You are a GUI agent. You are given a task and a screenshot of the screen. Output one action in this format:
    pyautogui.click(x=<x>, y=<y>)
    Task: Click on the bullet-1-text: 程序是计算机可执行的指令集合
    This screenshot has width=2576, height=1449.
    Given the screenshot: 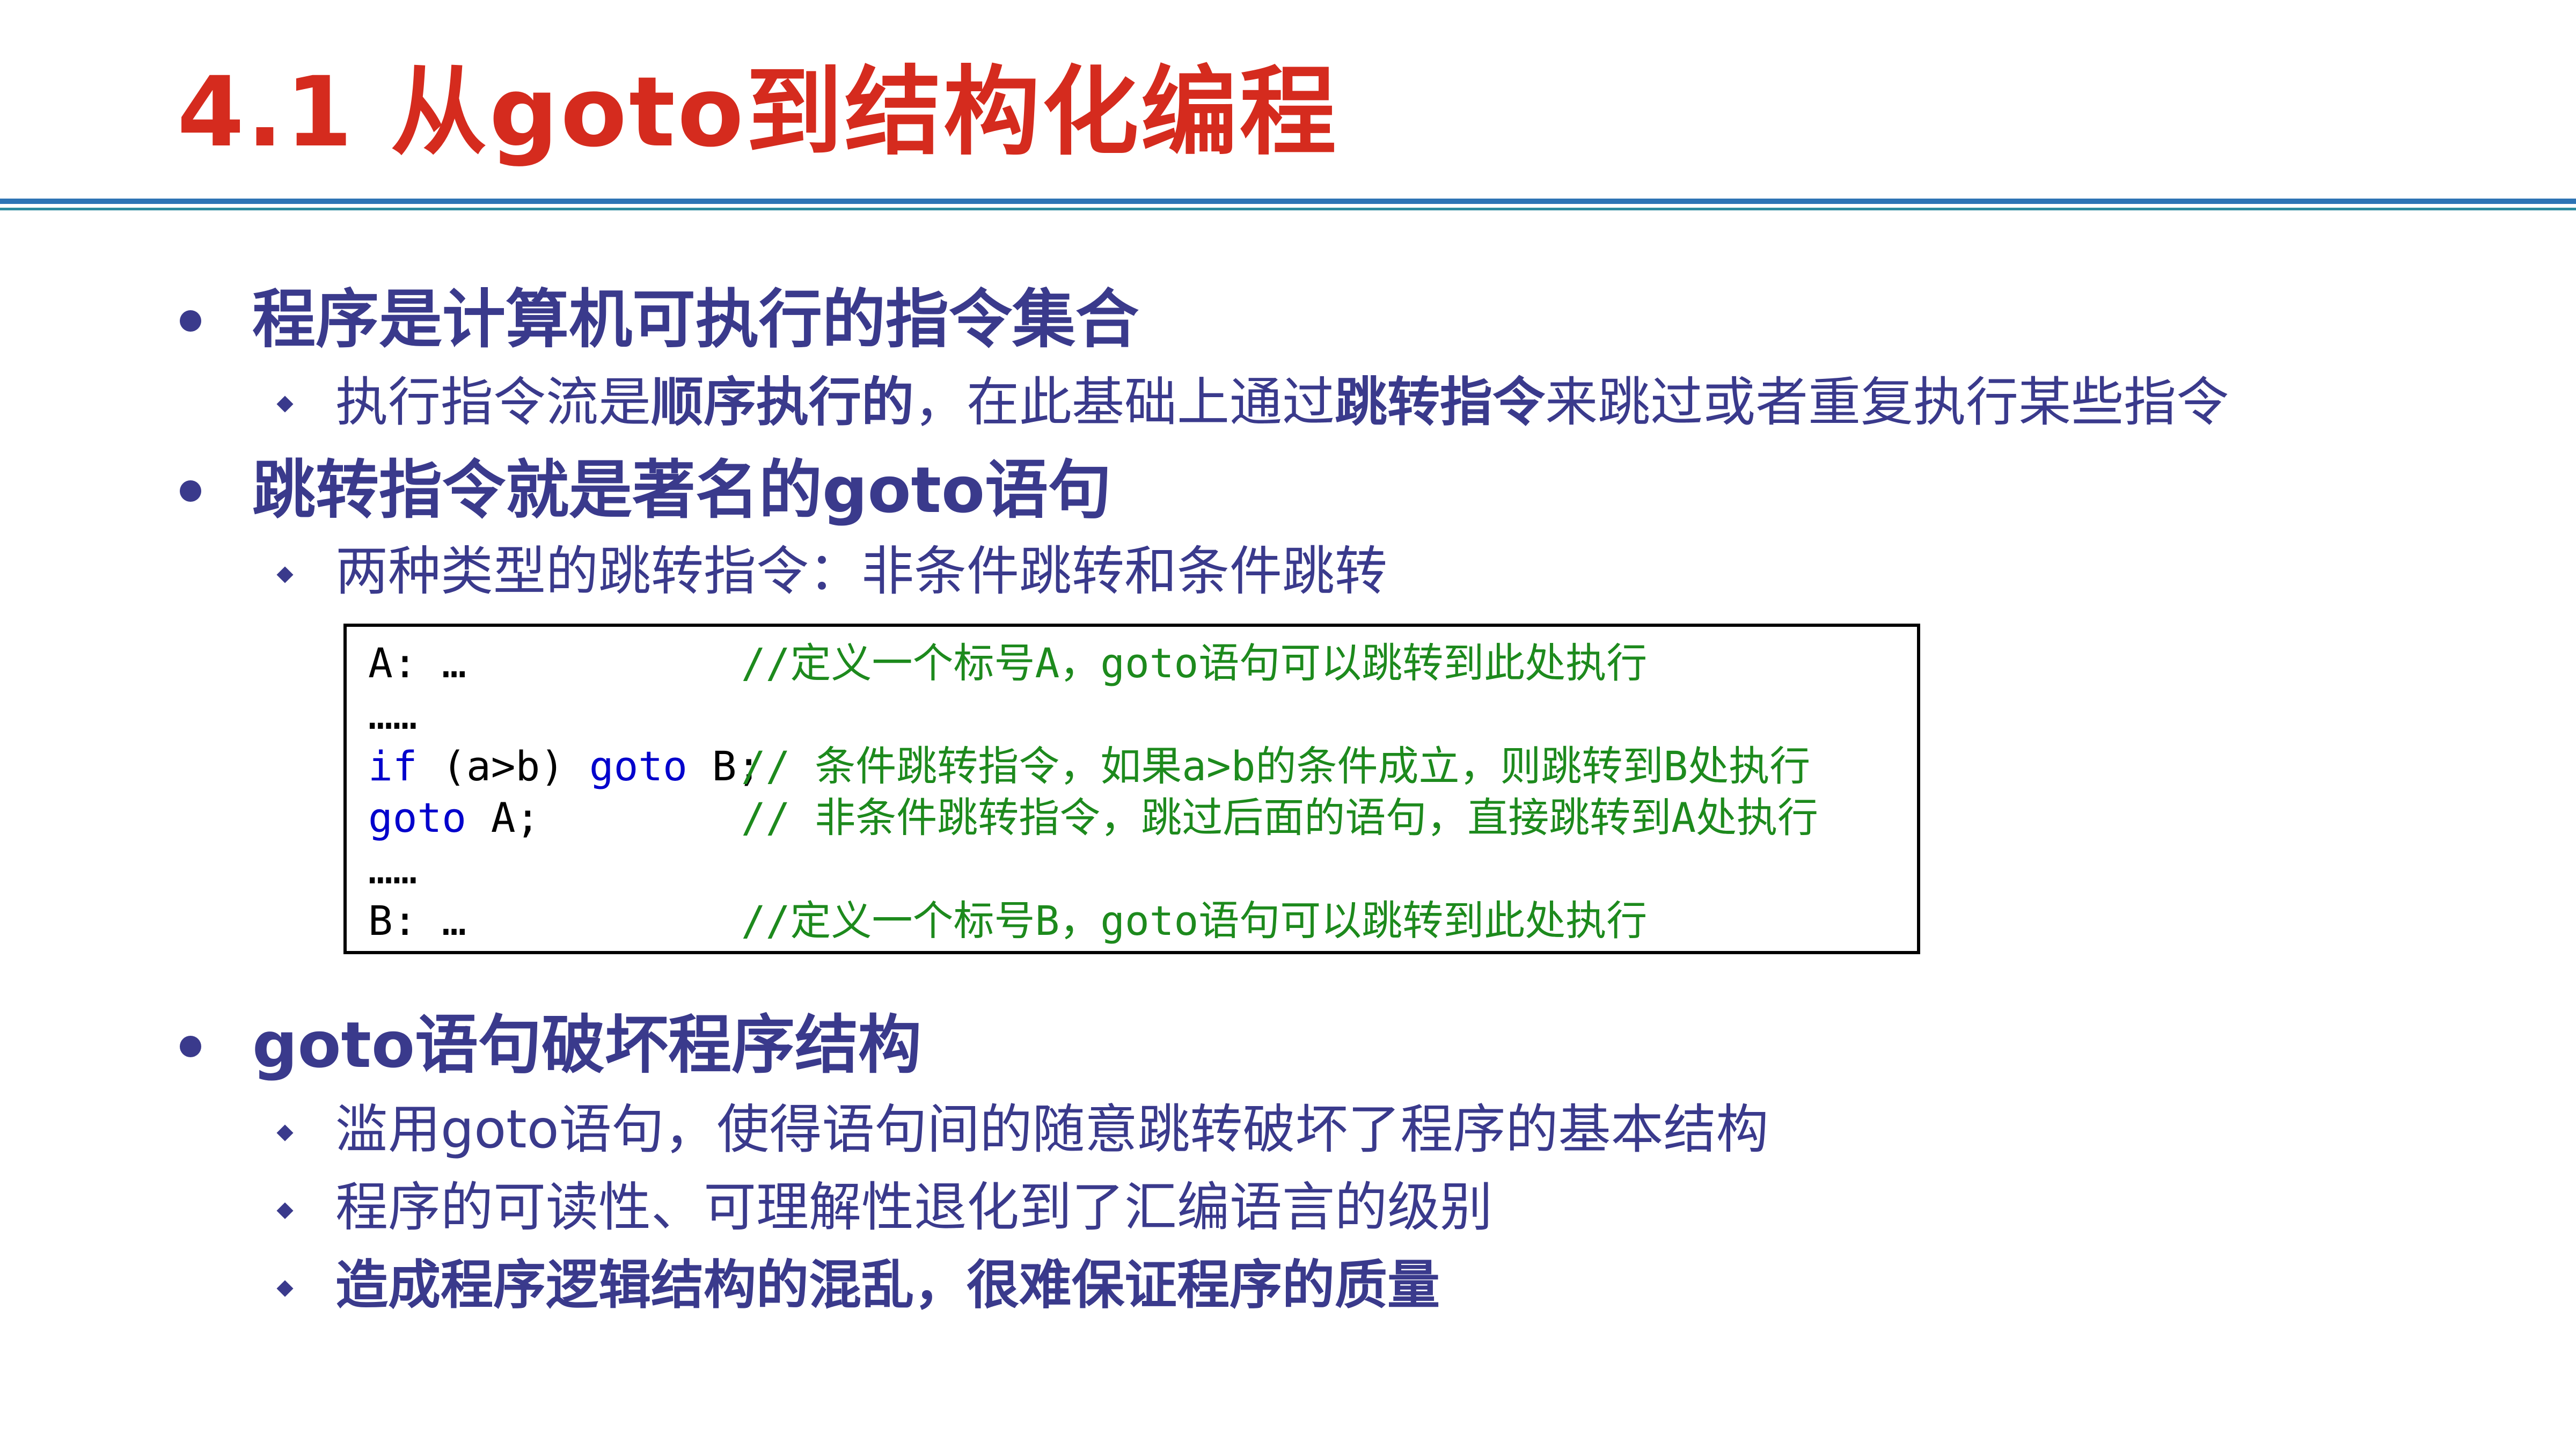 What is the action you would take?
    pyautogui.click(x=695, y=319)
    